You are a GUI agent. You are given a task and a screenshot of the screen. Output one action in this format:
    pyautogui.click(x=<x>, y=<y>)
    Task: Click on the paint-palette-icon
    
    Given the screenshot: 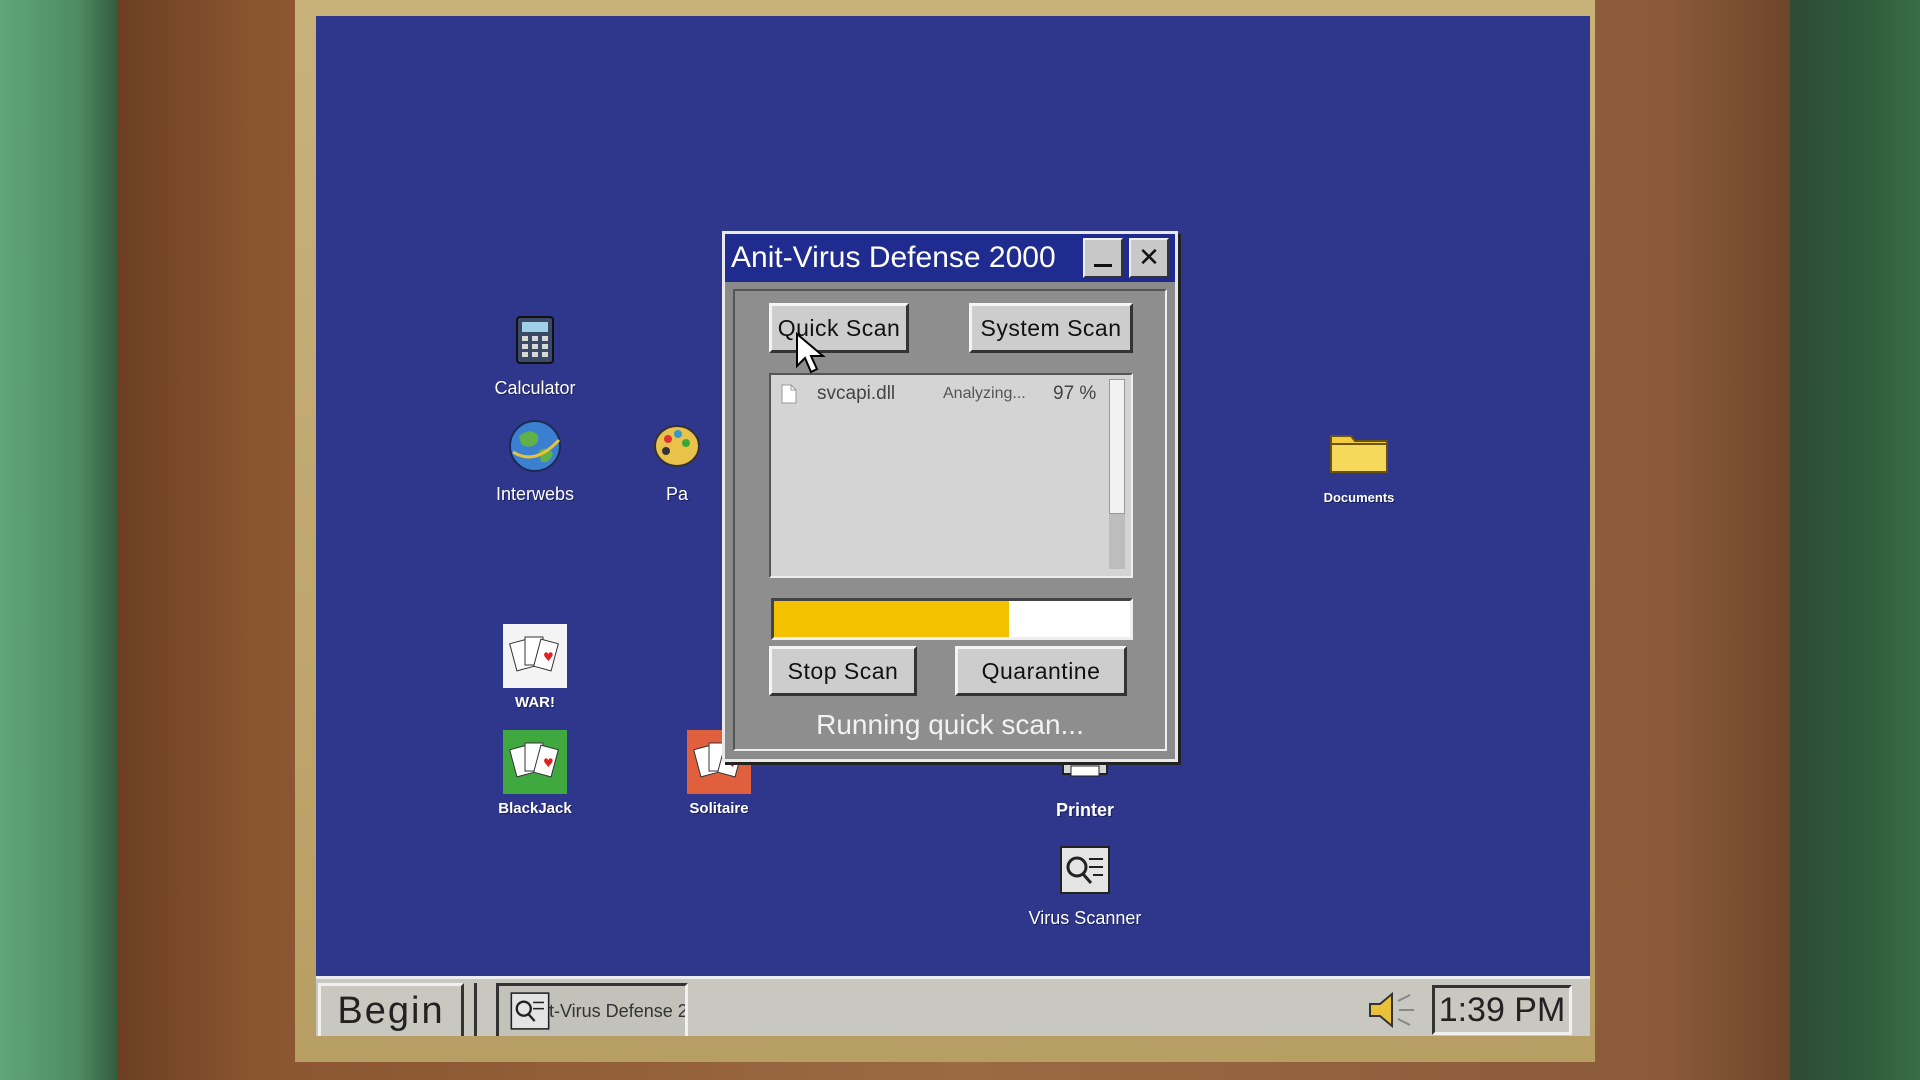 What is the action you would take?
    pyautogui.click(x=677, y=446)
    